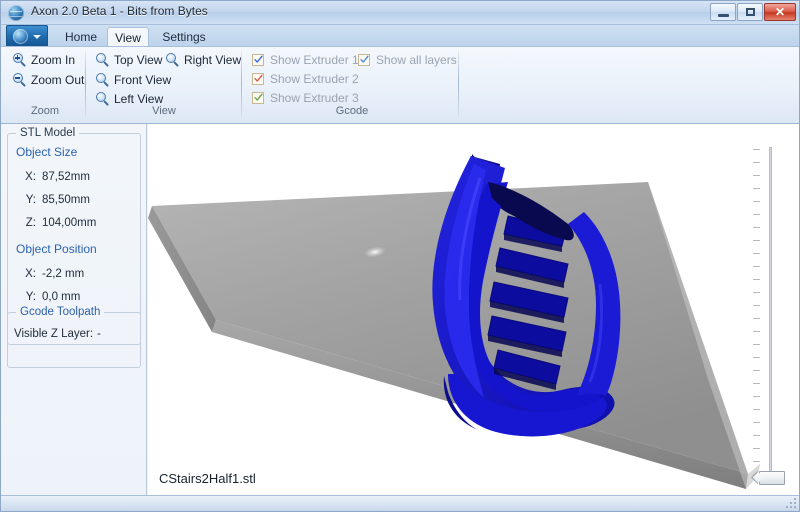 This screenshot has height=512, width=800. I want to click on ribbon-tab-strip: Home View Settings, so click(400, 36).